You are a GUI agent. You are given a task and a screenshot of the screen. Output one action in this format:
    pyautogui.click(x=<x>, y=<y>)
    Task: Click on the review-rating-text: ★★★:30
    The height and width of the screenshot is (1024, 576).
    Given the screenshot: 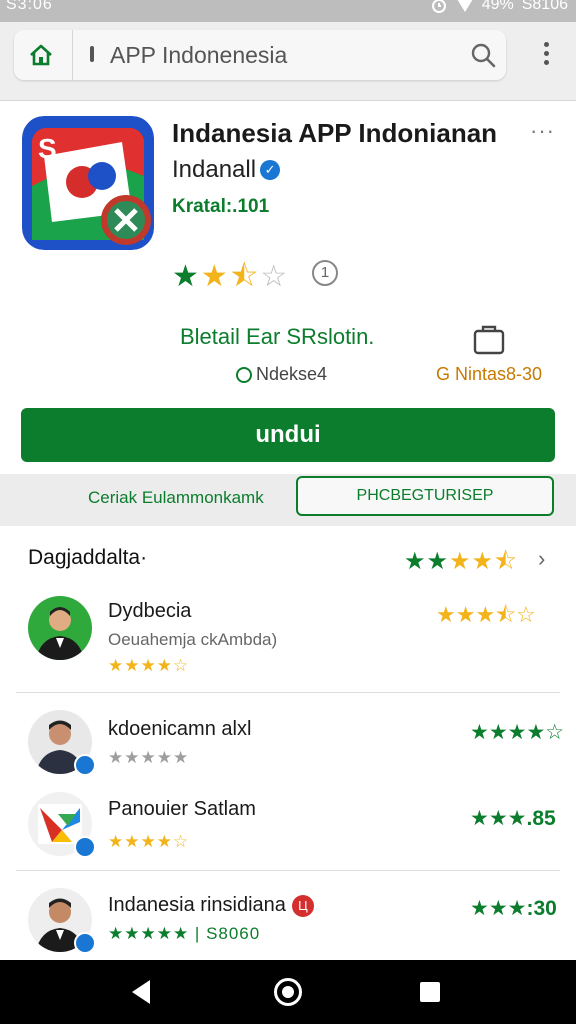 What is the action you would take?
    pyautogui.click(x=513, y=908)
    